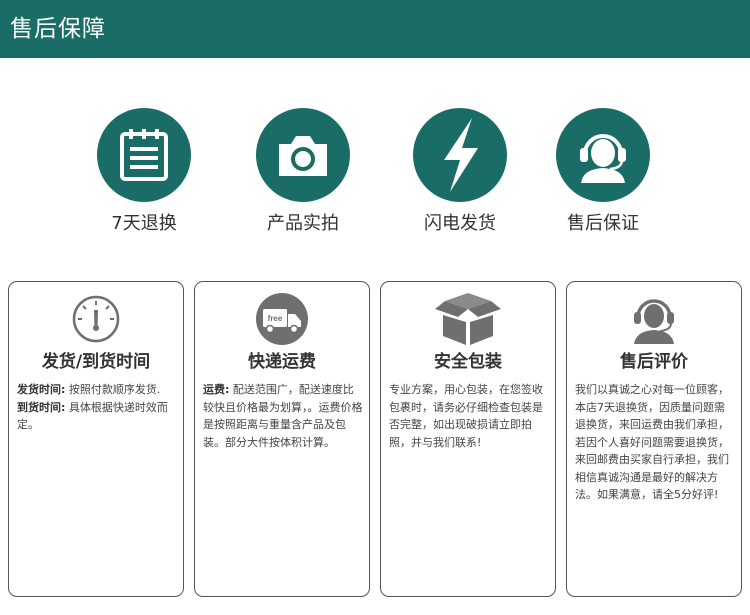  Describe the element at coordinates (58, 29) in the screenshot. I see `page-title: 售后保障` at that location.